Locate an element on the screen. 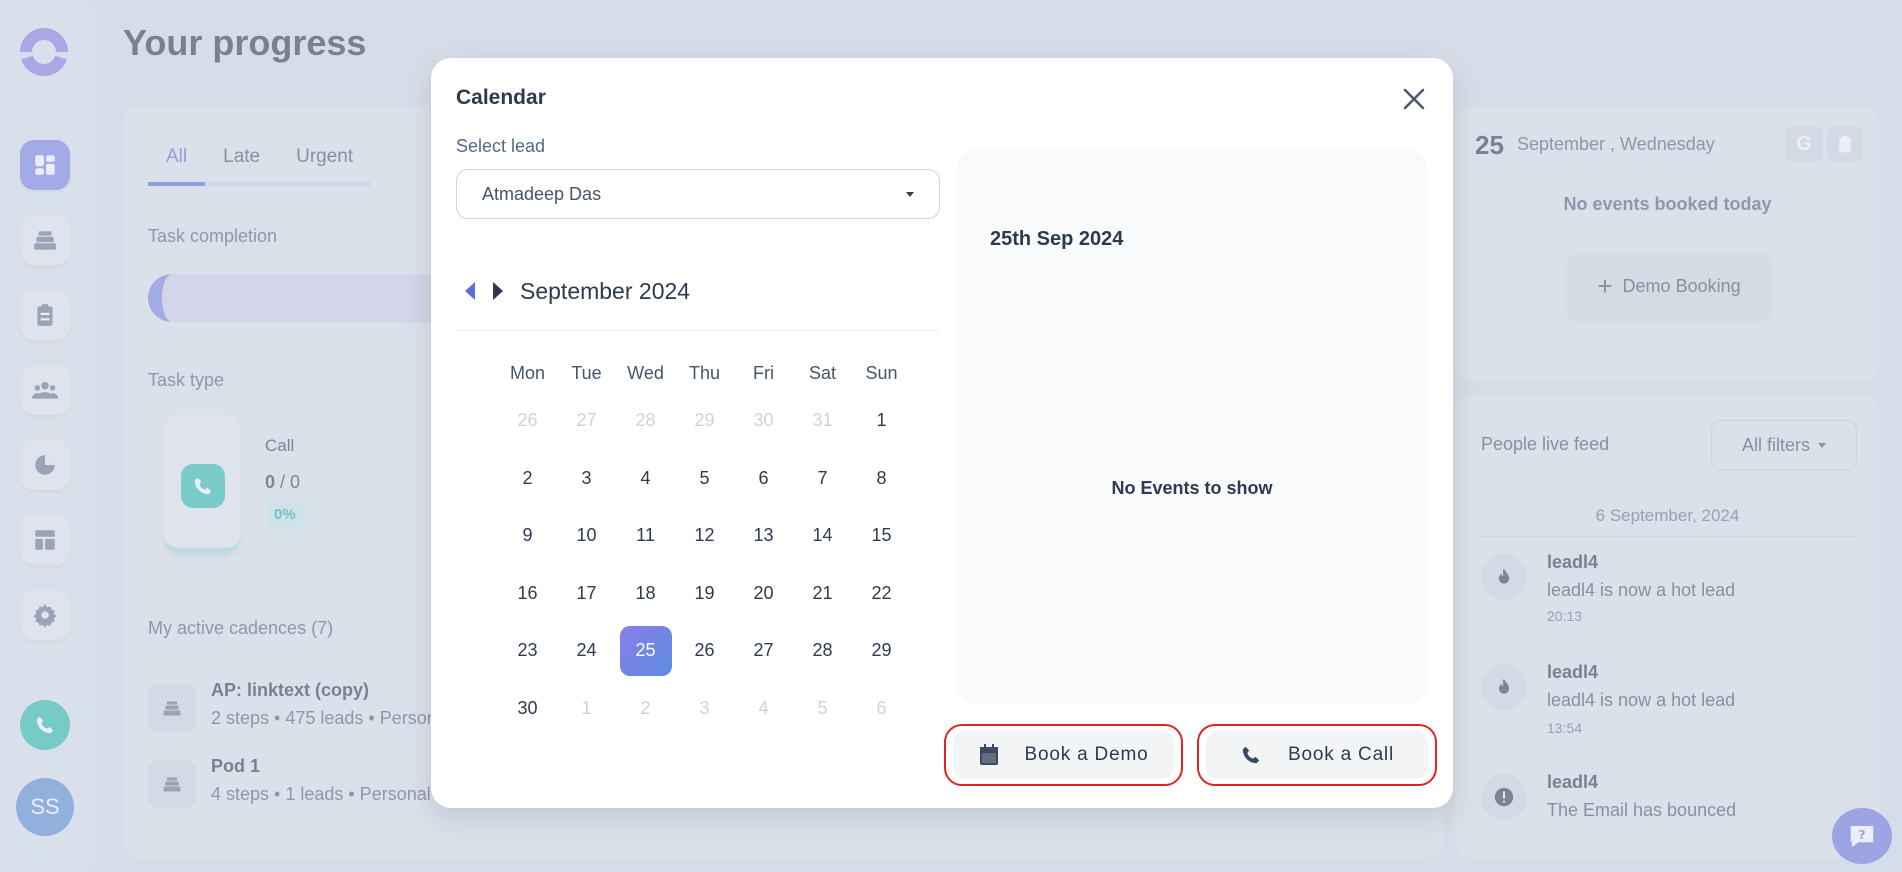  calendar-day-number: 7 is located at coordinates (822, 477).